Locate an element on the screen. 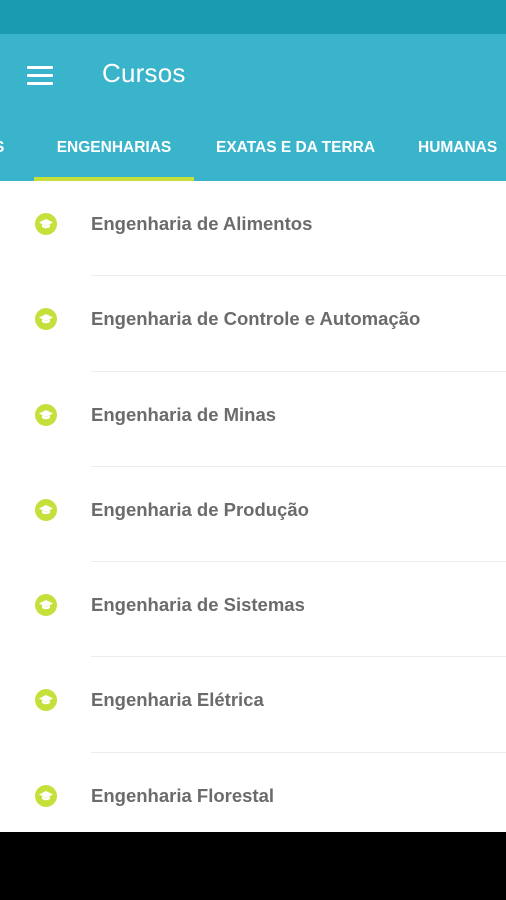 The width and height of the screenshot is (506, 900). course-label: Engenharia de Alimentos is located at coordinates (202, 223).